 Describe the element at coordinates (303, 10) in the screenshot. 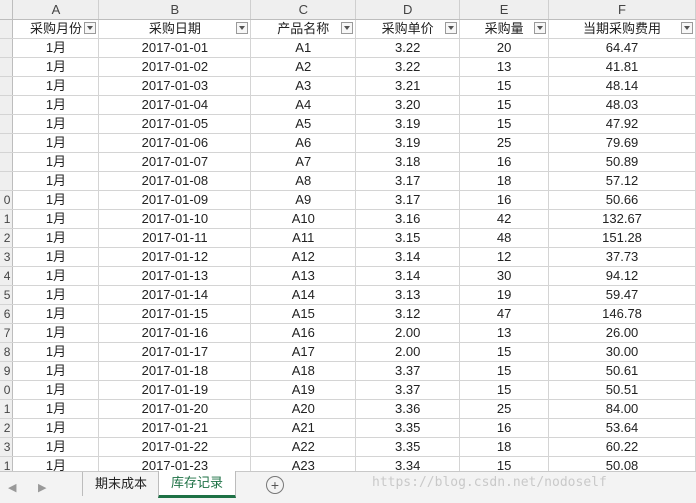

I see `column-header-c: C` at that location.